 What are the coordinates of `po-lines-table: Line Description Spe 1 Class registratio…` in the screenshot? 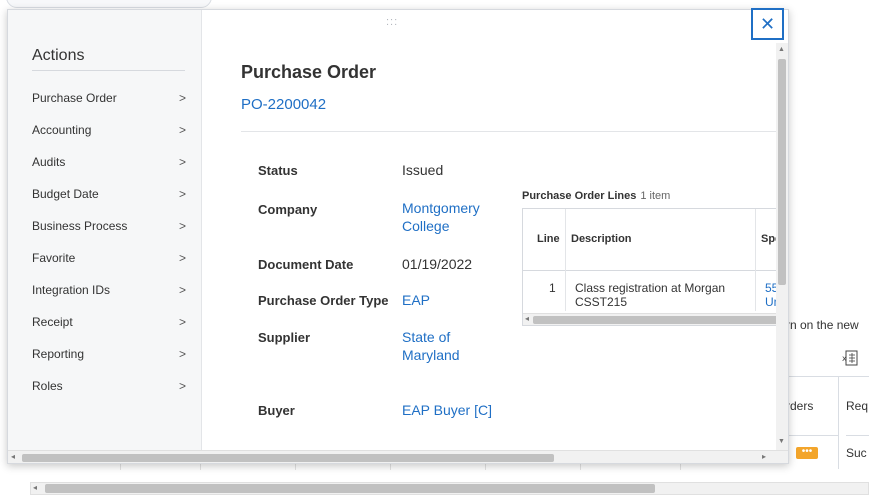 It's located at (649, 267).